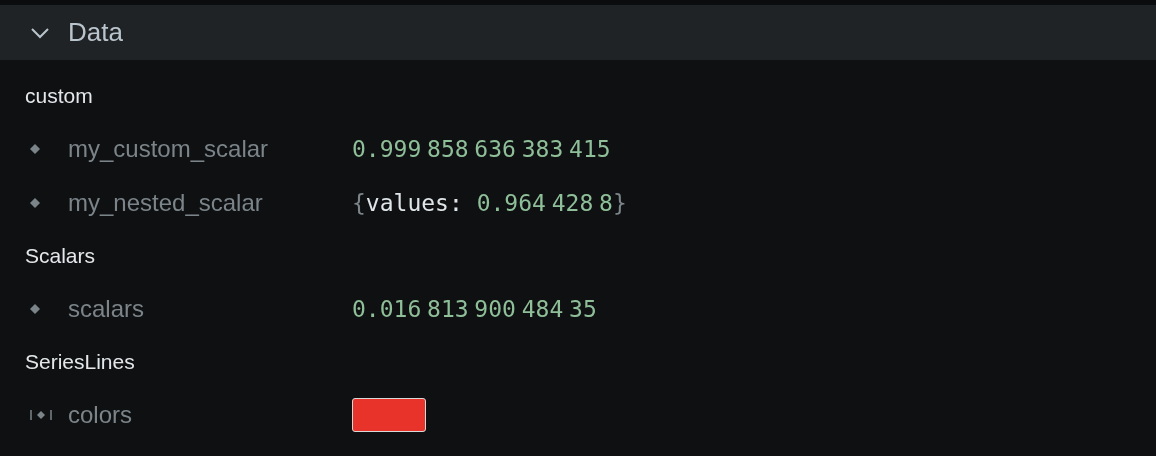  What do you see at coordinates (107, 309) in the screenshot?
I see `property-name: scalars` at bounding box center [107, 309].